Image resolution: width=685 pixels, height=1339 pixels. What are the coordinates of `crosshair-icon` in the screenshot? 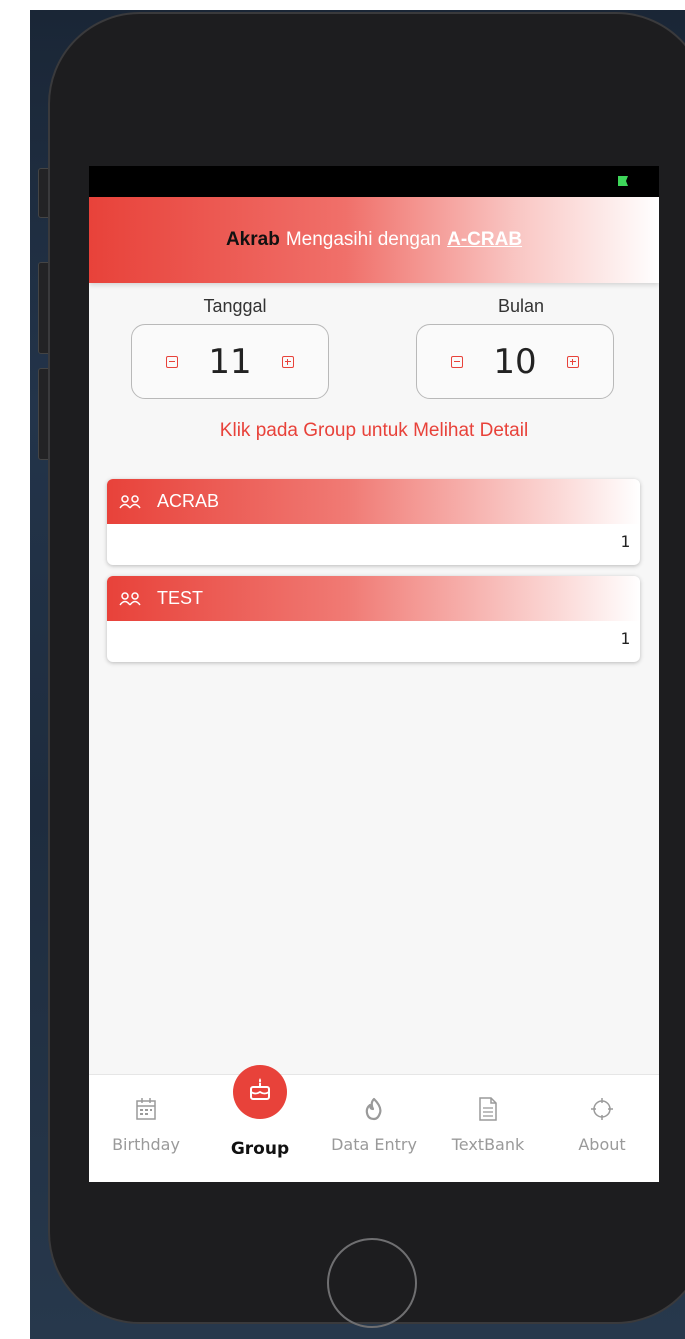 It's located at (602, 1109).